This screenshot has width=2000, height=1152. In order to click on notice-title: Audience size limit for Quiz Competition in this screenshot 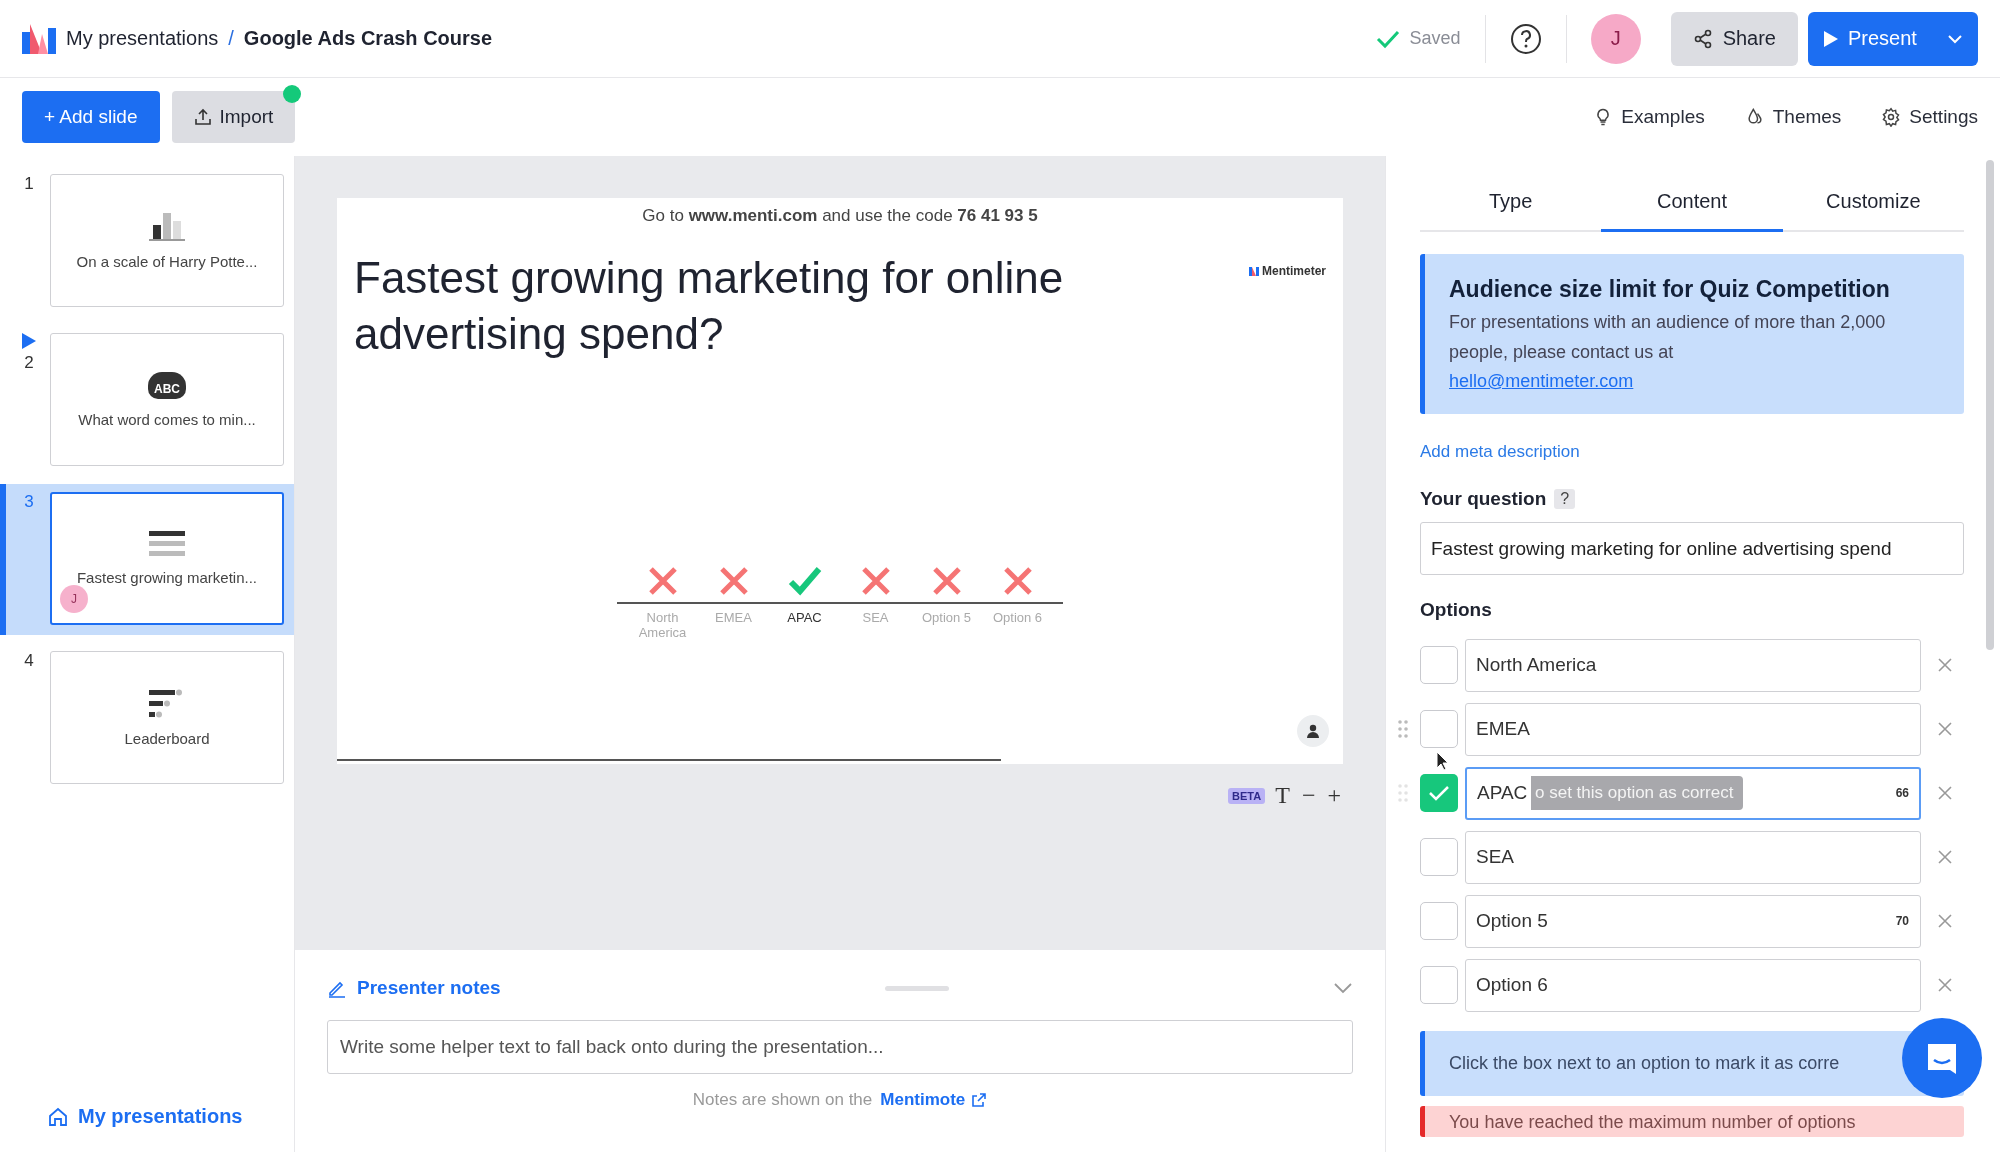, I will do `click(1670, 289)`.